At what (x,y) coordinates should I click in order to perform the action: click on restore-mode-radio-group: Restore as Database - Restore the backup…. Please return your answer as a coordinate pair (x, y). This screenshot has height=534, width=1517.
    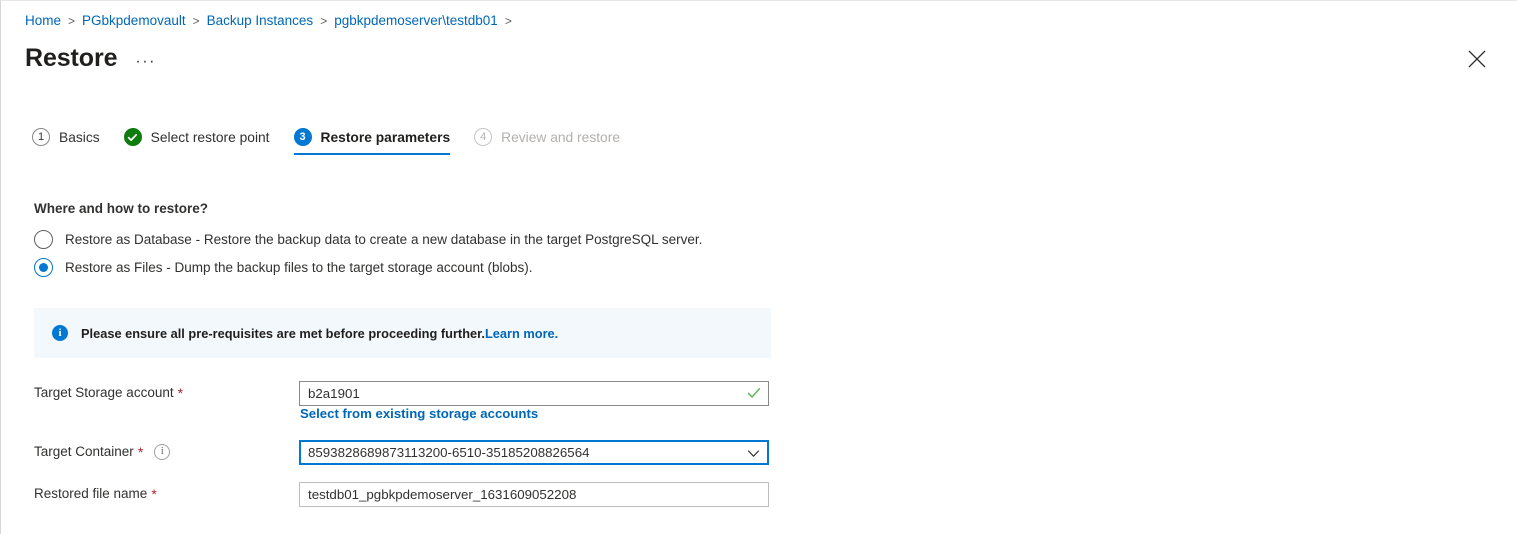
    Looking at the image, I should click on (368, 258).